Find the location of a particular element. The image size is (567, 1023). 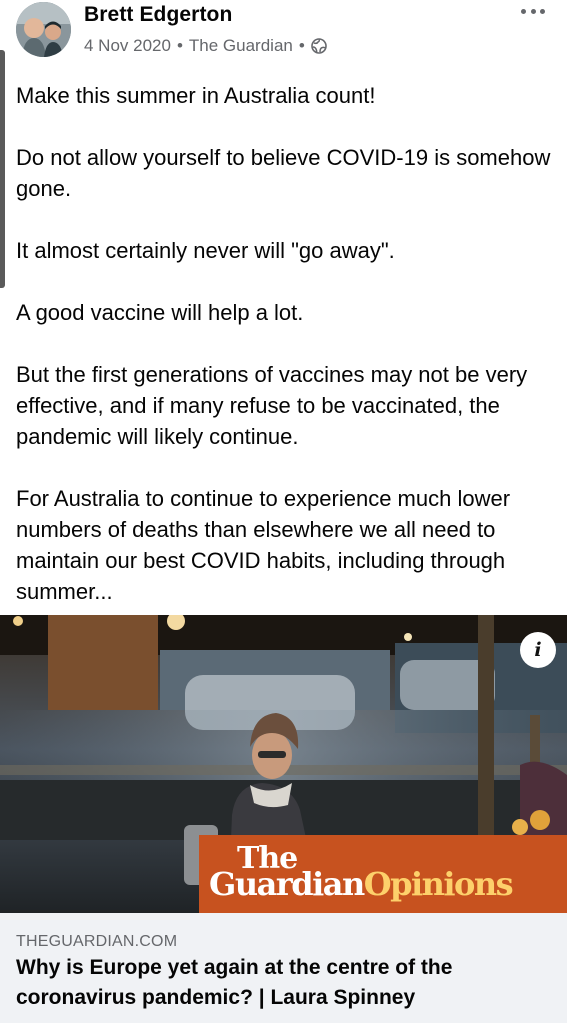

link-domain: THEGUARDIAN.COM is located at coordinates (97, 941).